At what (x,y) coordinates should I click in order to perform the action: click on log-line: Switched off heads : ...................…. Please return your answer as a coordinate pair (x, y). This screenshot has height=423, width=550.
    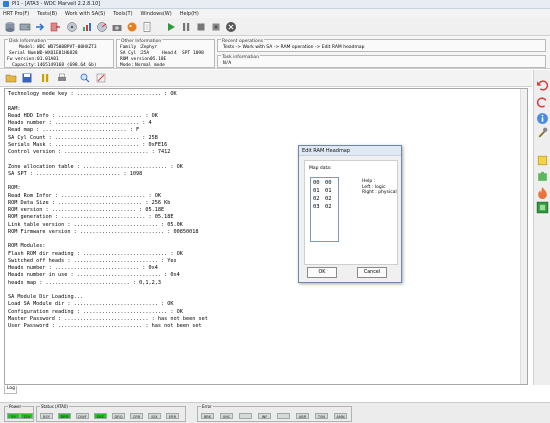
    Looking at the image, I should click on (92, 260).